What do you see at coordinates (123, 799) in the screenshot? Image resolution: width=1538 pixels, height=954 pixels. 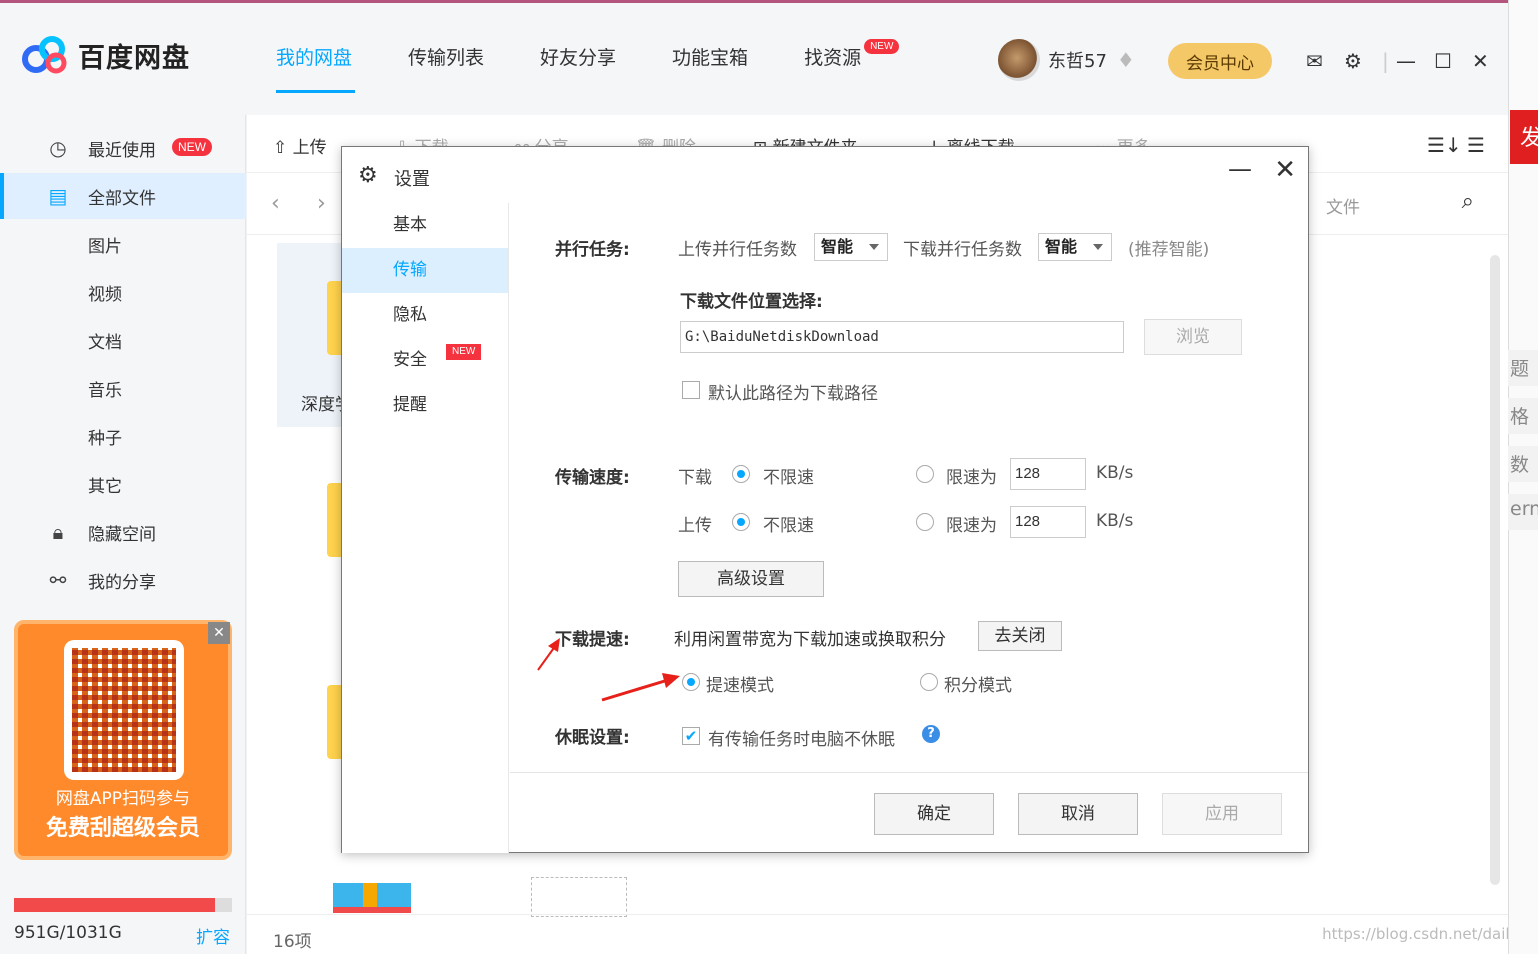 I see `promo-line1: 网盘APP扫码参与` at bounding box center [123, 799].